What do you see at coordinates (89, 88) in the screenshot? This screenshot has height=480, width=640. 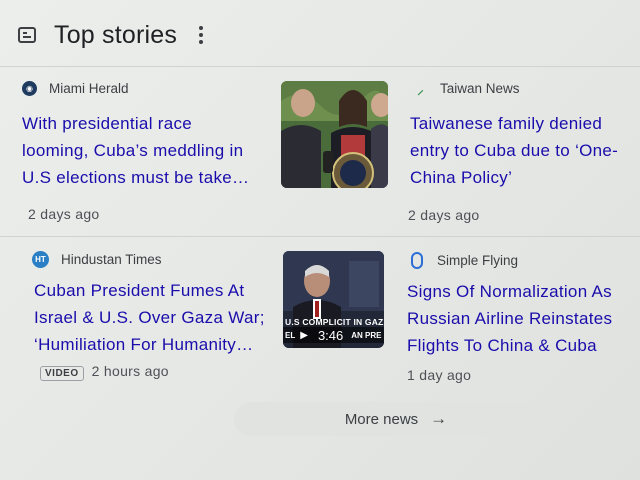 I see `source-name: Miami Herald` at bounding box center [89, 88].